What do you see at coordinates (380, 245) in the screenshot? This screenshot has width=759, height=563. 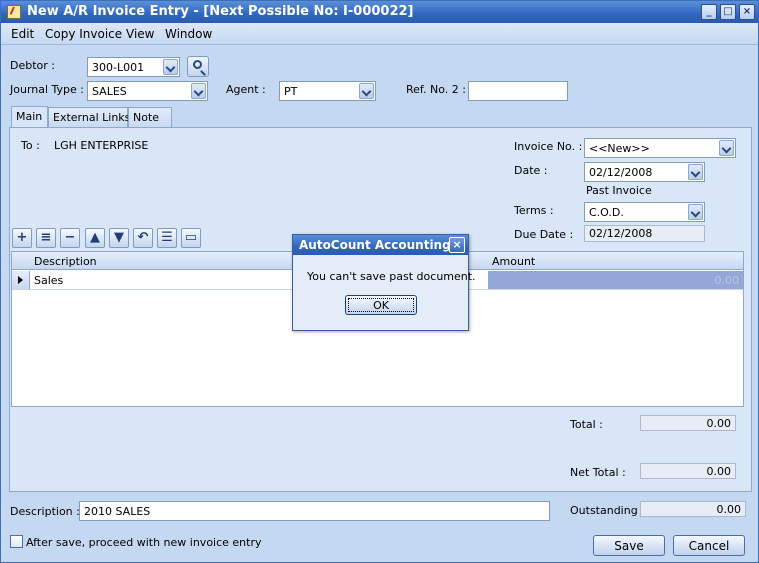 I see `dialog-title: AutoCount Accounting` at bounding box center [380, 245].